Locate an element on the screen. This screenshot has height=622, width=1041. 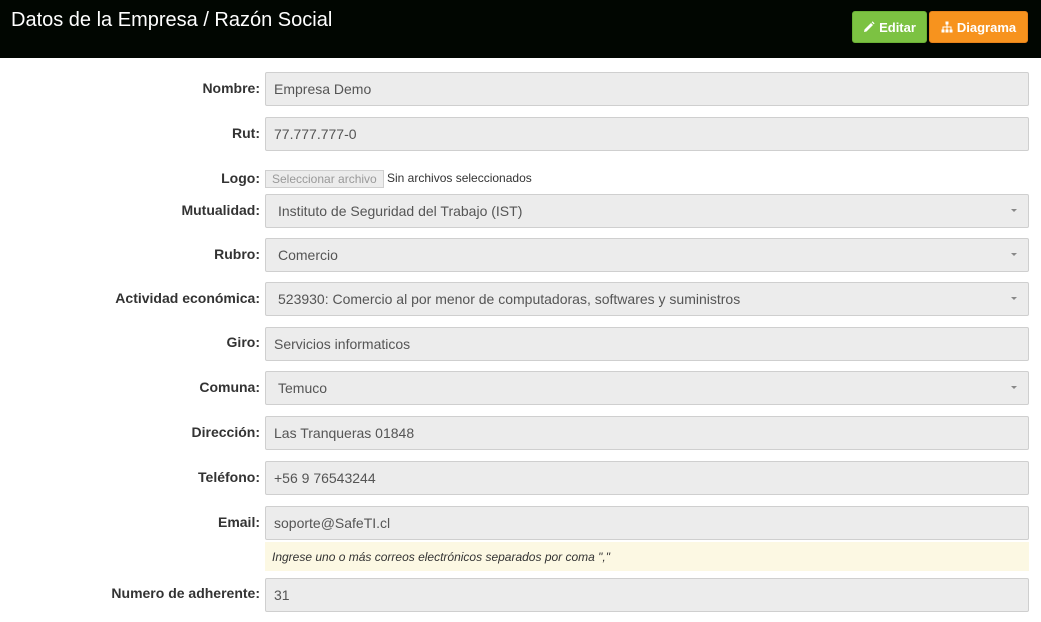
comuna-select: Temuco is located at coordinates (647, 388).